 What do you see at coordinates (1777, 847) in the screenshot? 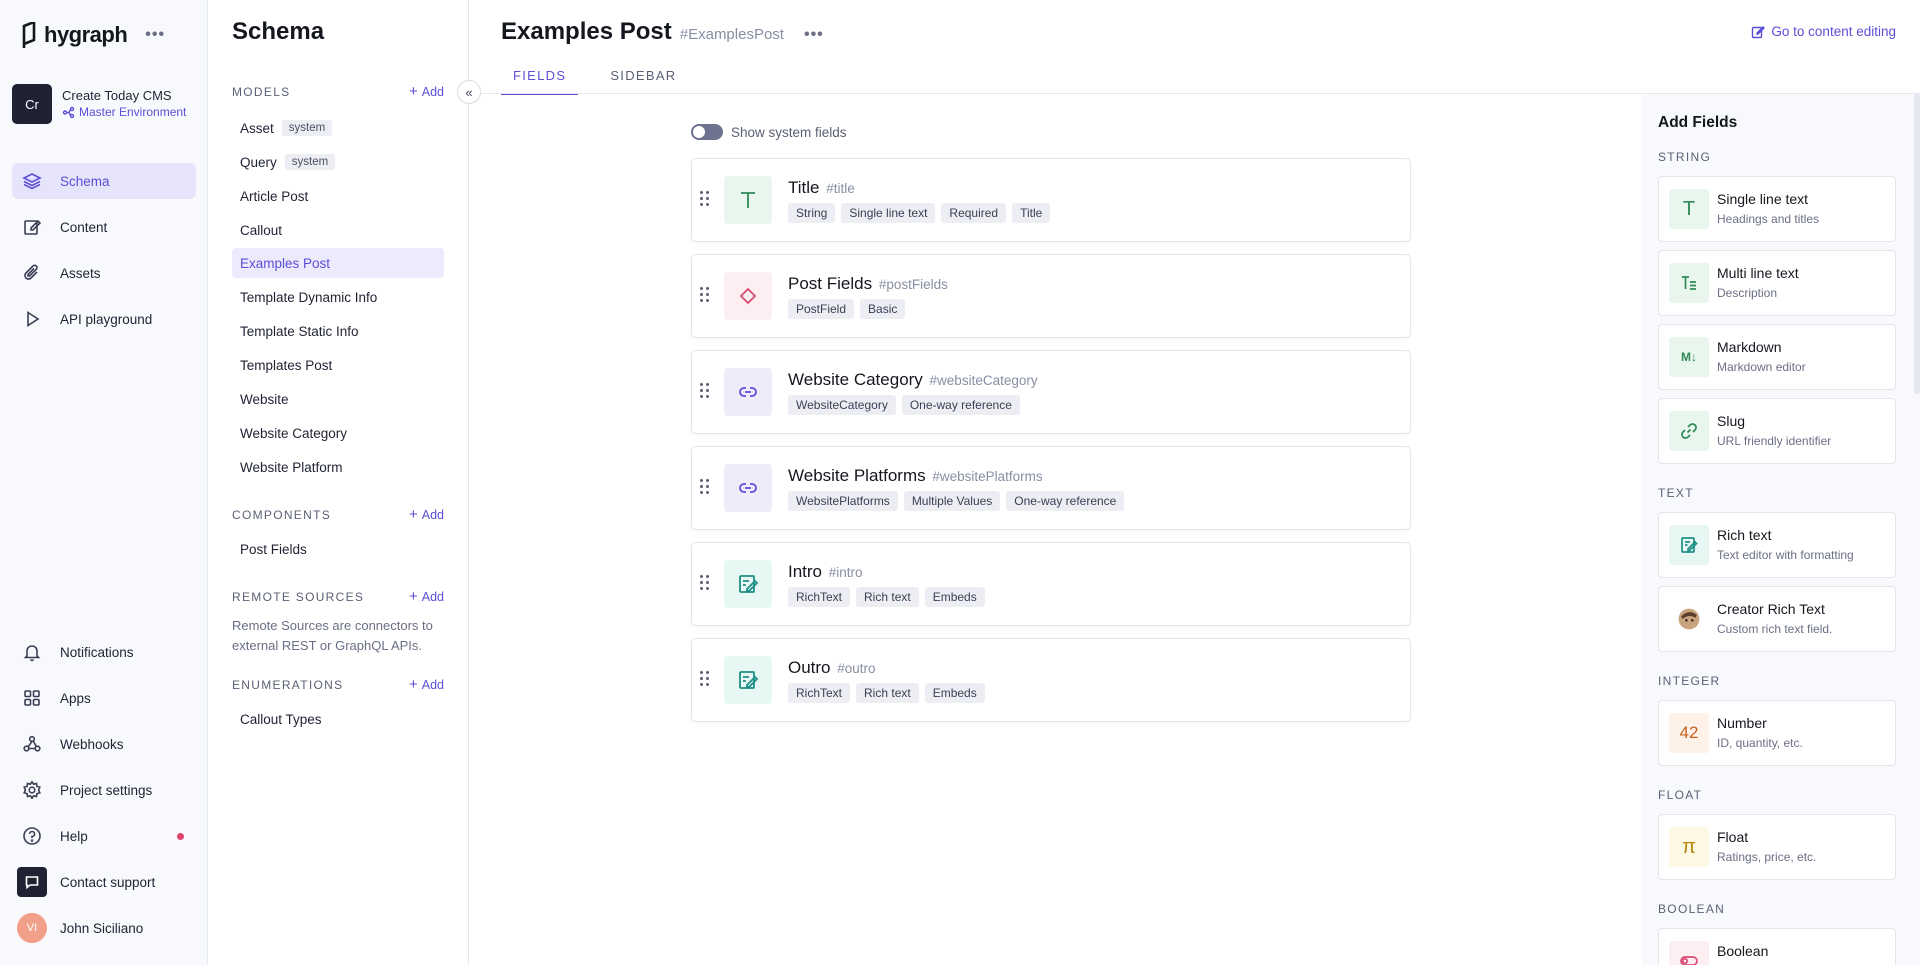
I see `field-type-float: π Float Ratings, price, etc.` at bounding box center [1777, 847].